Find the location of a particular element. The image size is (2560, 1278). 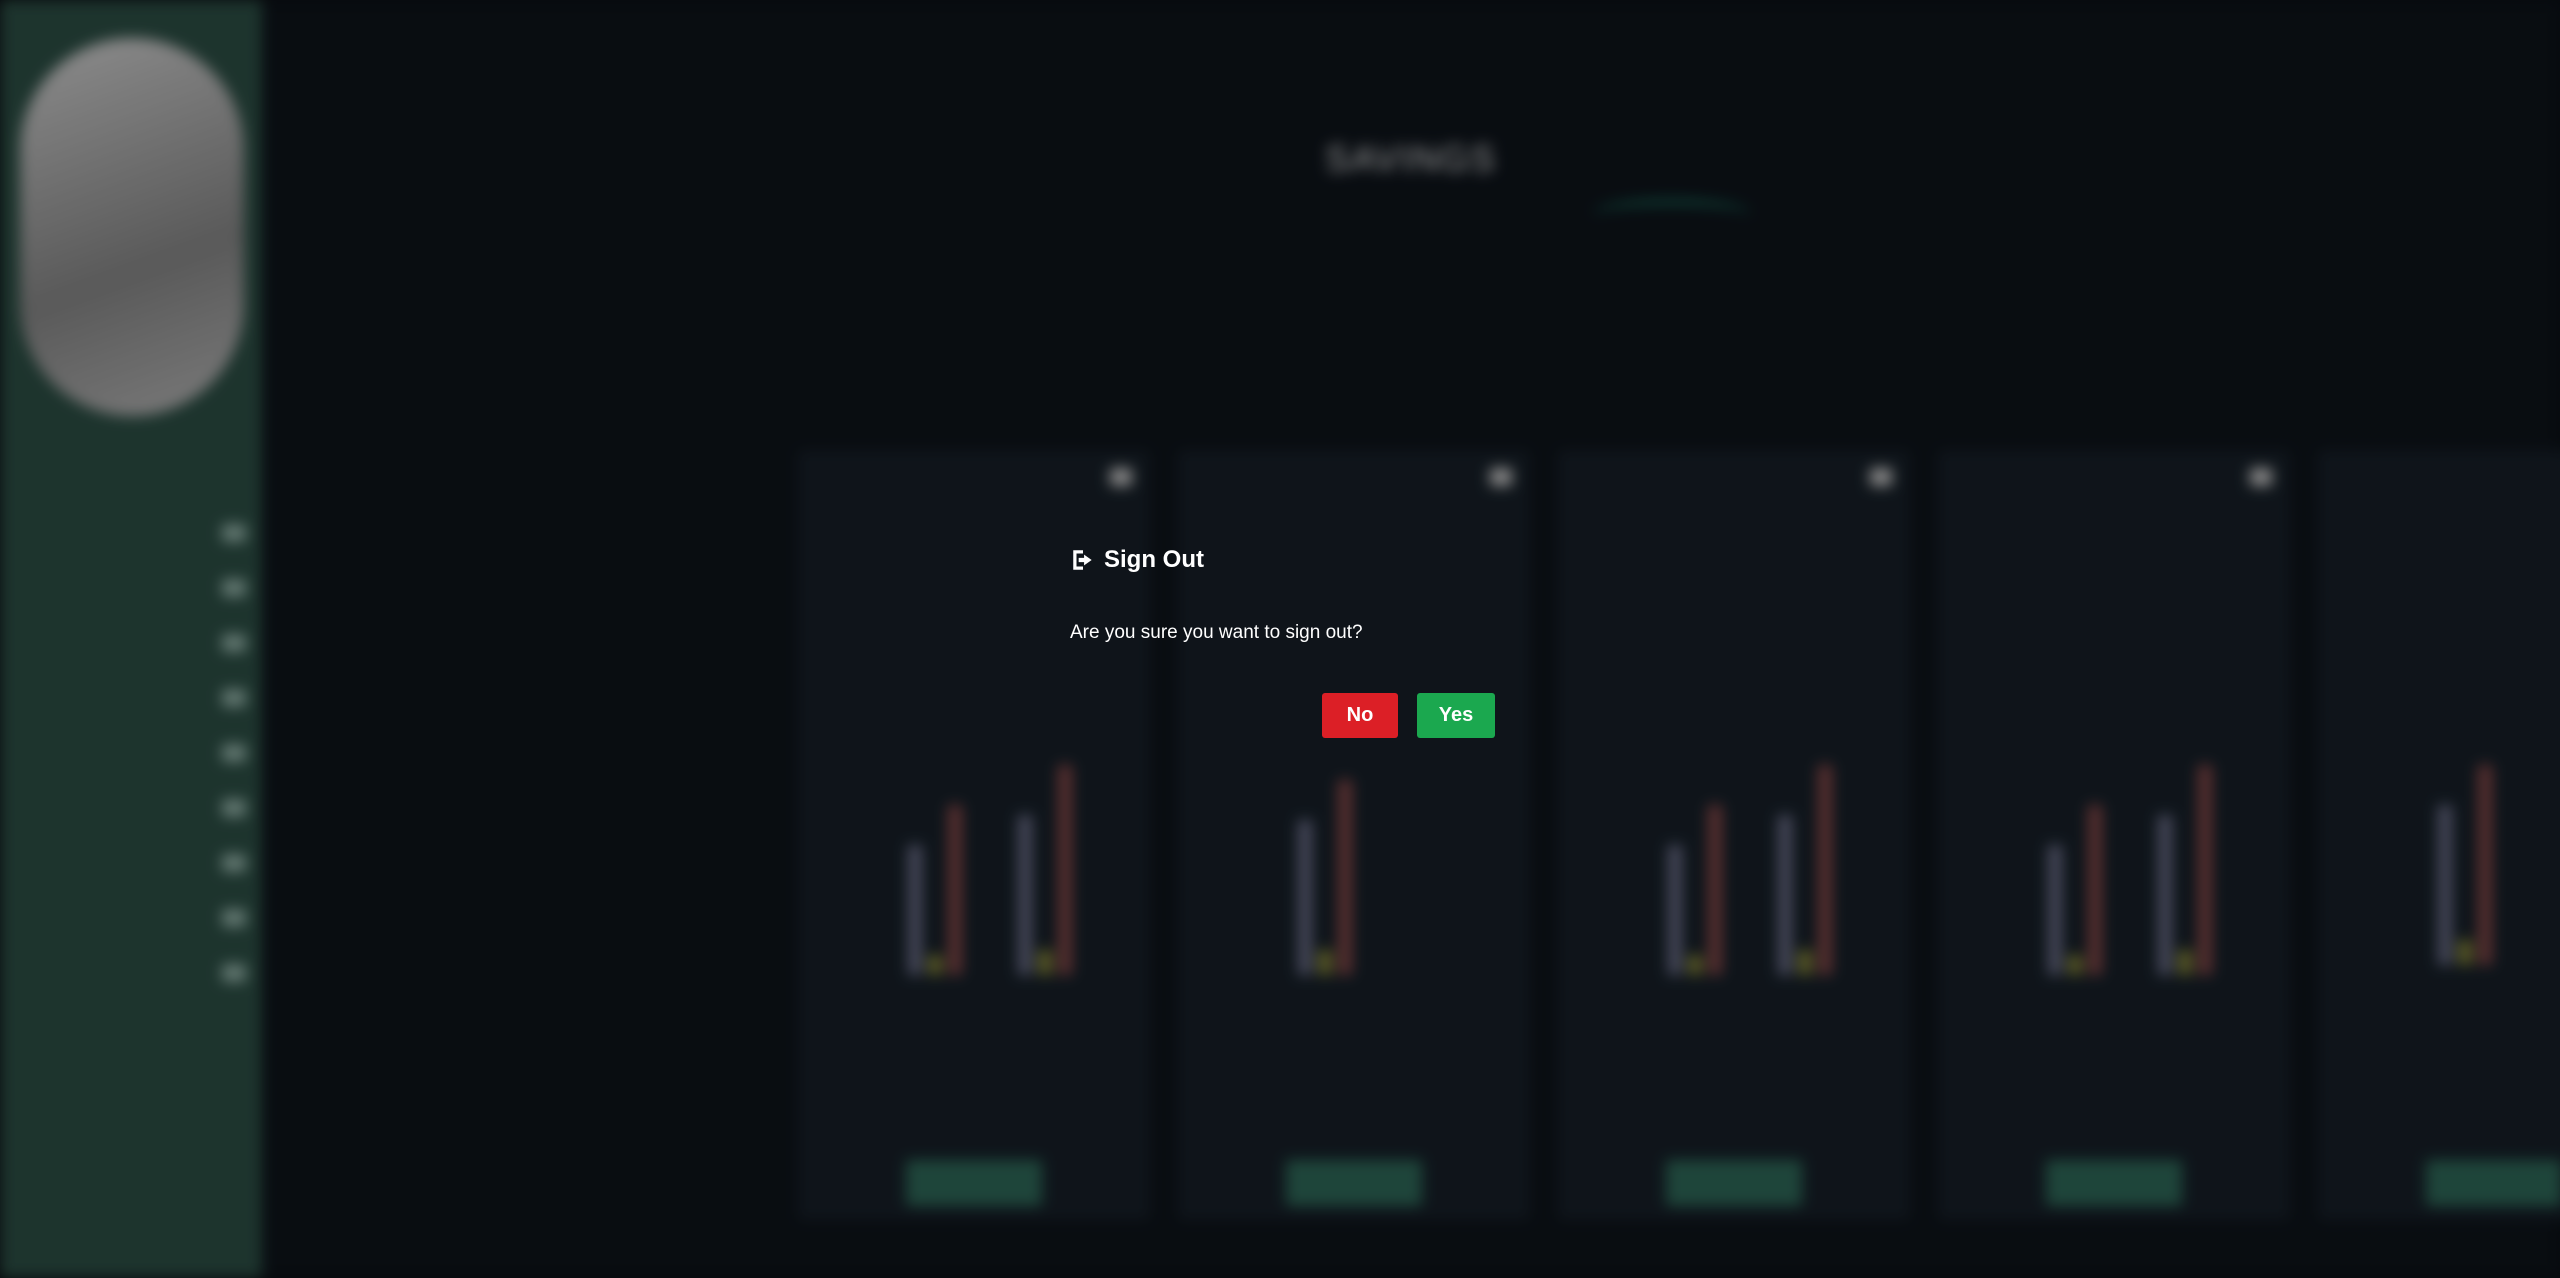

no-button: No is located at coordinates (1360, 715).